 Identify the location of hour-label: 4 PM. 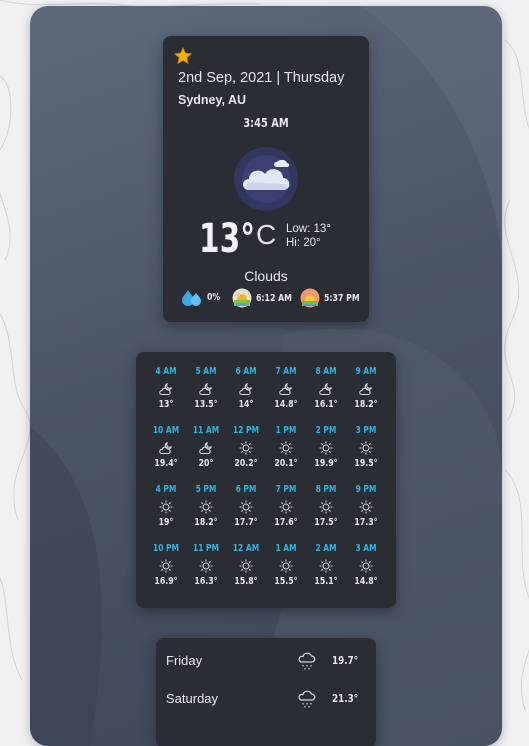
(166, 489).